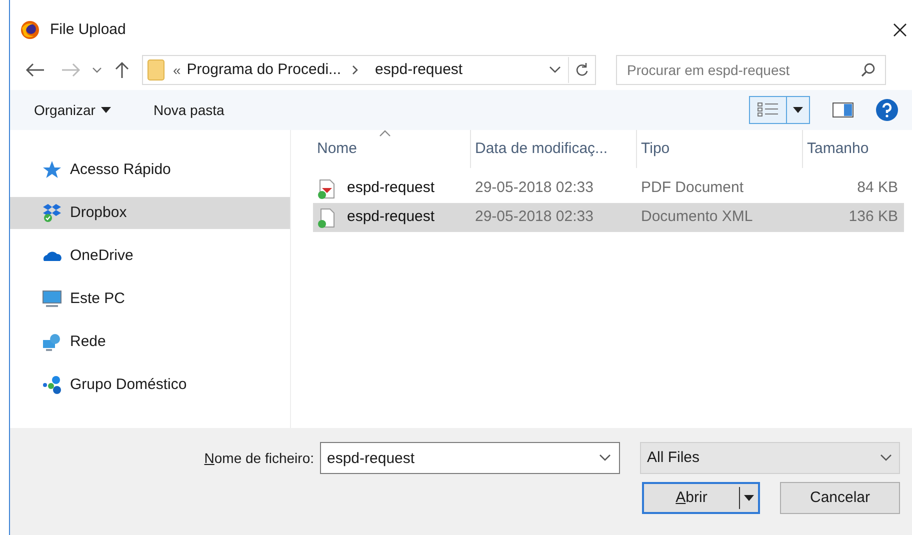 The height and width of the screenshot is (535, 912). Describe the element at coordinates (73, 110) in the screenshot. I see `organize-menu: Organizar` at that location.